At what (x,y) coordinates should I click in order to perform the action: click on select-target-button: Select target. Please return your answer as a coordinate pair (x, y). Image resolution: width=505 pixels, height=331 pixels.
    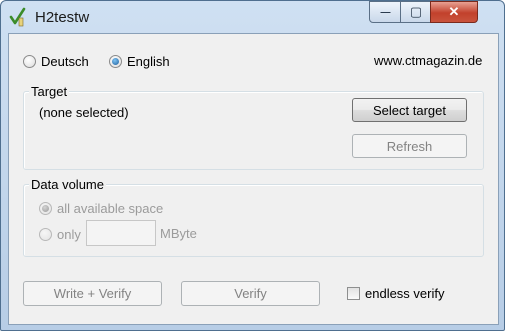
    Looking at the image, I should click on (409, 110).